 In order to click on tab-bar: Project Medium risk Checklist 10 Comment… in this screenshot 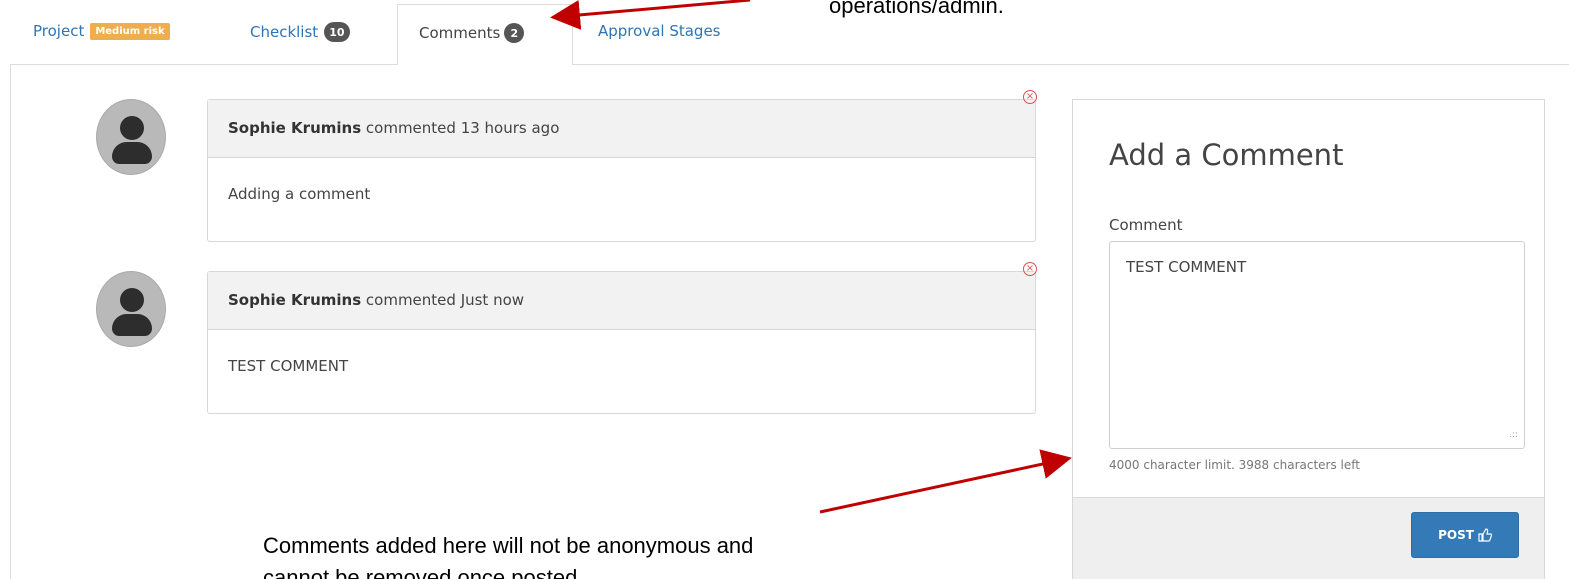, I will do `click(784, 32)`.